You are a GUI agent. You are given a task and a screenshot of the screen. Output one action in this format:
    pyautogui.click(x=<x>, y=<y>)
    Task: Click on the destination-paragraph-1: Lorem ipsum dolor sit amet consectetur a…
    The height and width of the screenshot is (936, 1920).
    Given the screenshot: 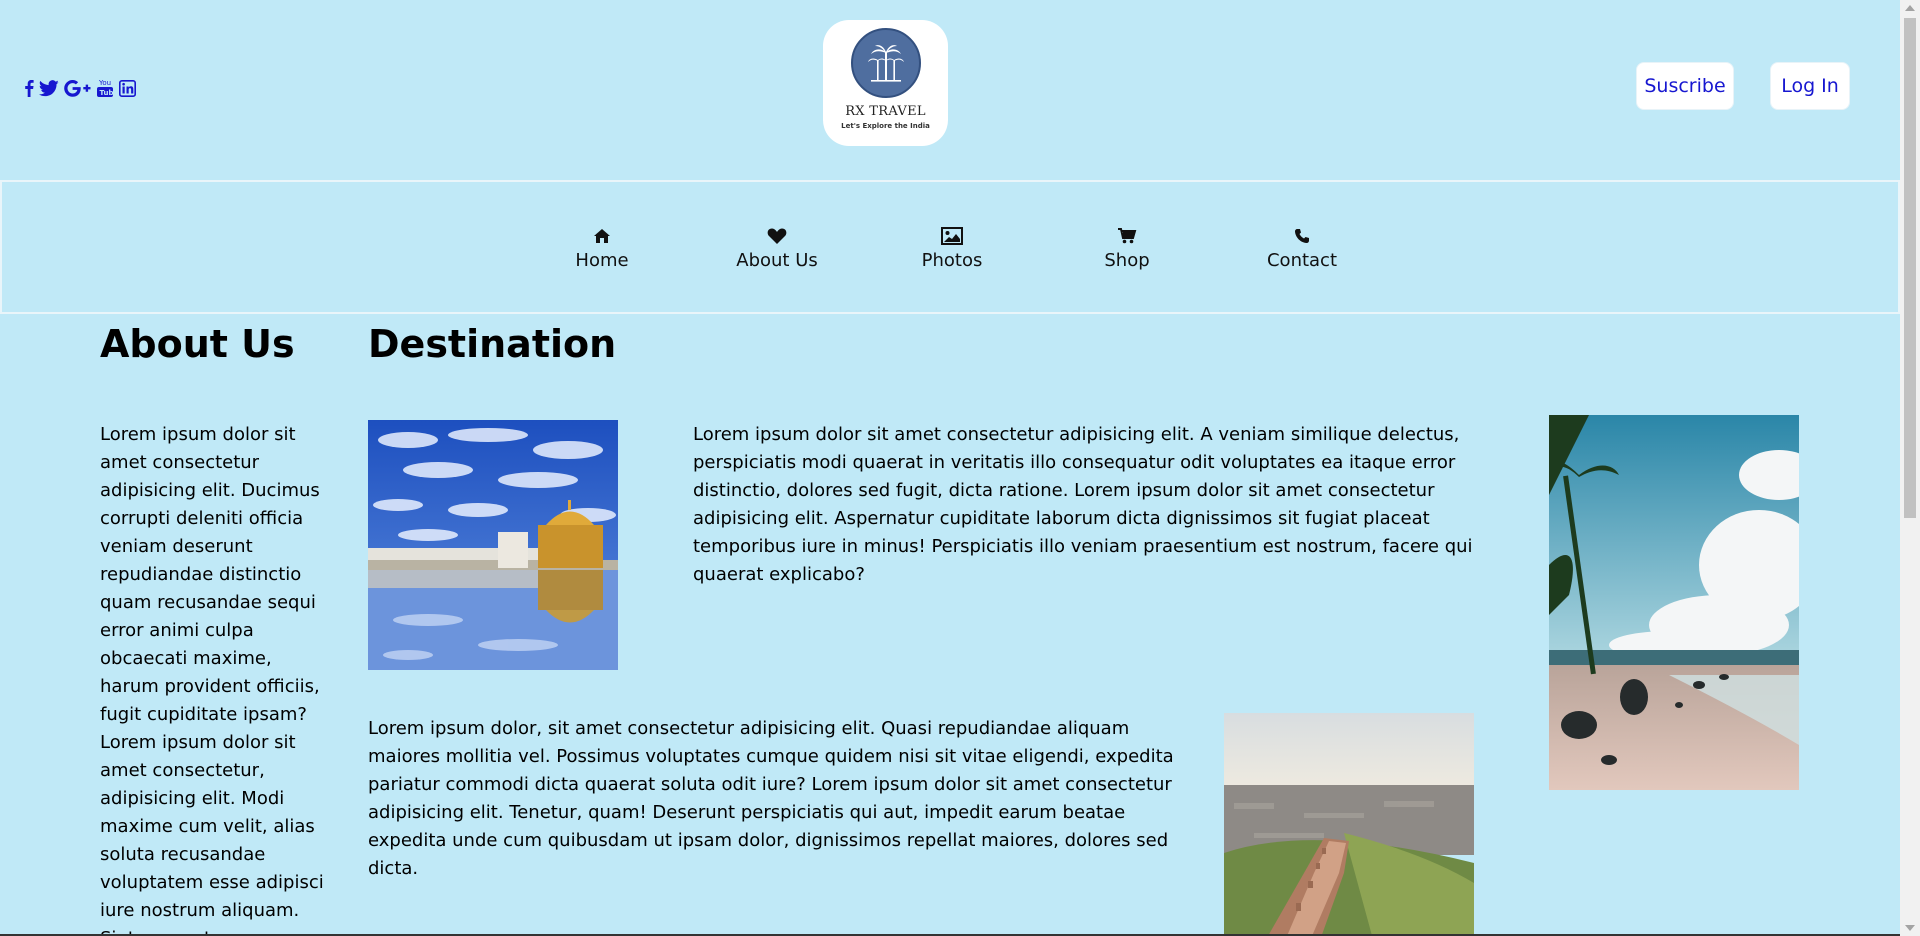 What is the action you would take?
    pyautogui.click(x=1083, y=504)
    